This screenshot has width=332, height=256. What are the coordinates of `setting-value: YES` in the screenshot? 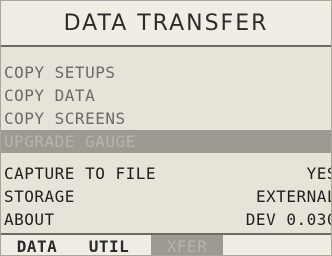 It's located at (318, 173).